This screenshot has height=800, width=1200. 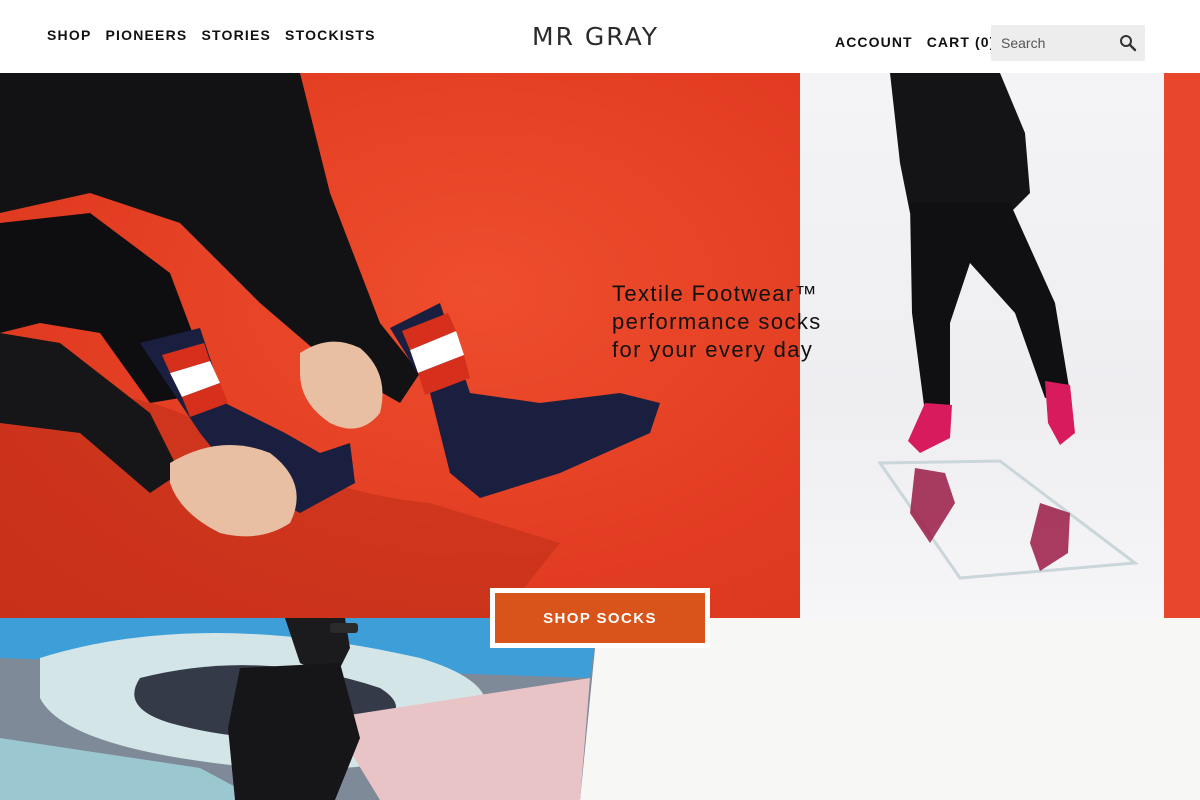 What do you see at coordinates (715, 293) in the screenshot?
I see `tagline-line-1: Textile Footwear™` at bounding box center [715, 293].